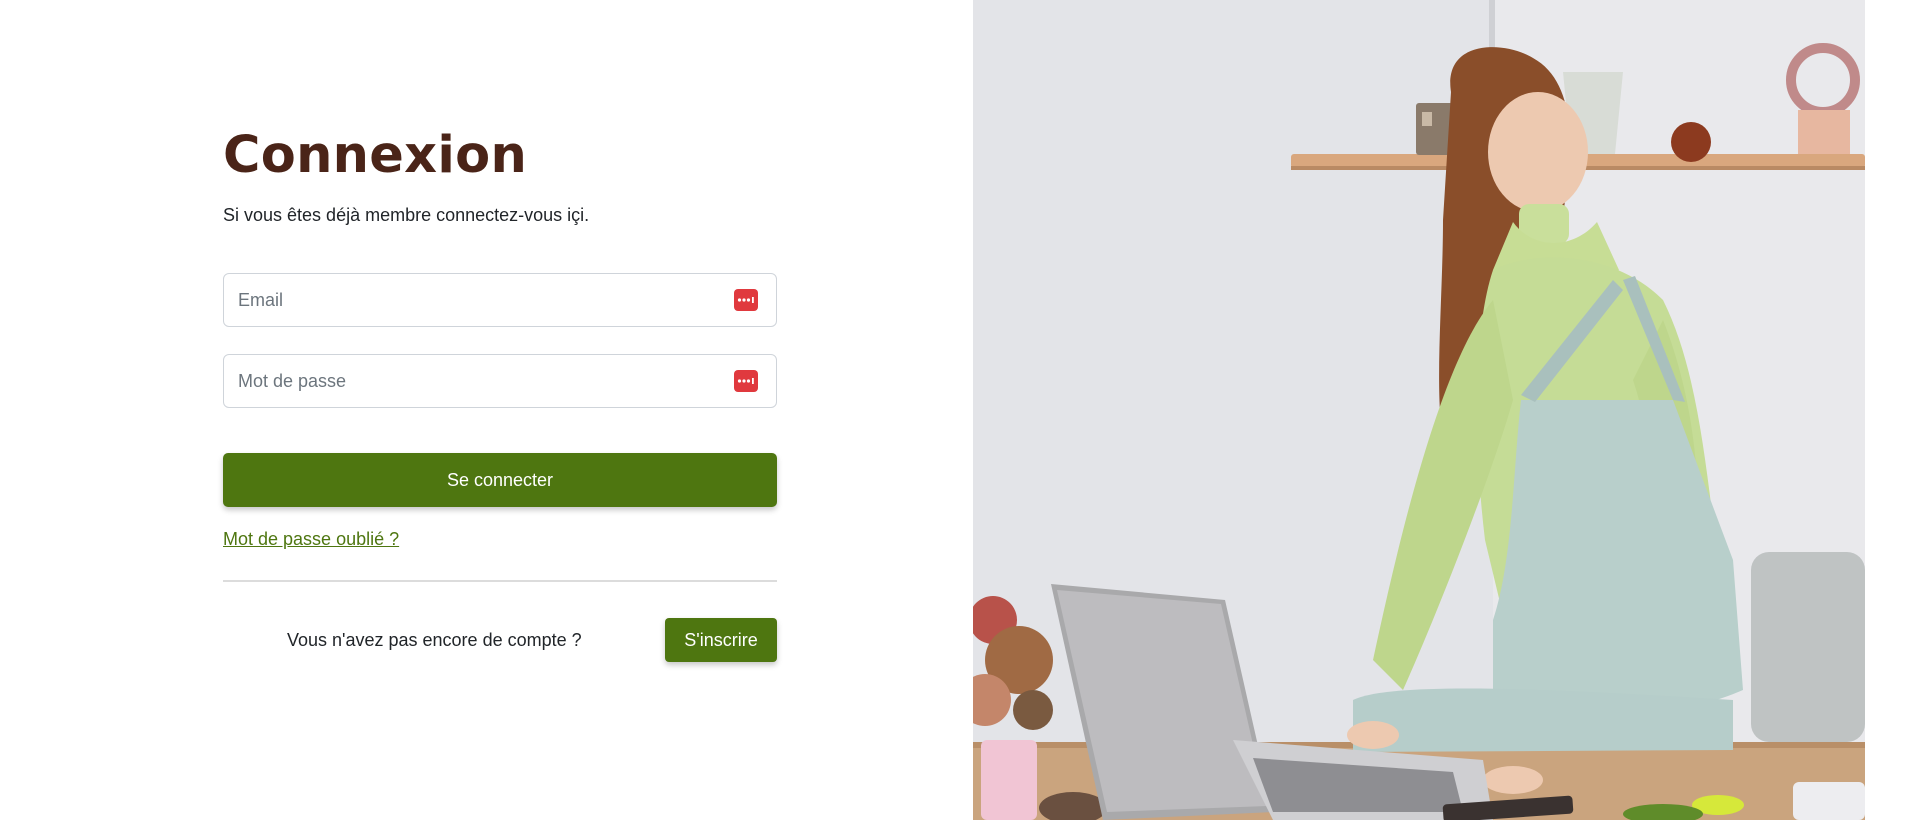  What do you see at coordinates (1892, 410) in the screenshot?
I see `page-margin` at bounding box center [1892, 410].